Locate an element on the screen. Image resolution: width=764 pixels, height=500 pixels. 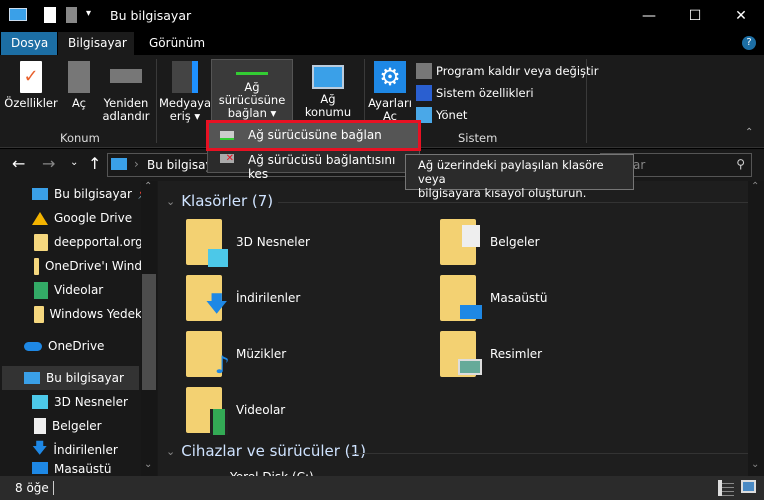
system-properties-icon is located at coordinates (424, 93).